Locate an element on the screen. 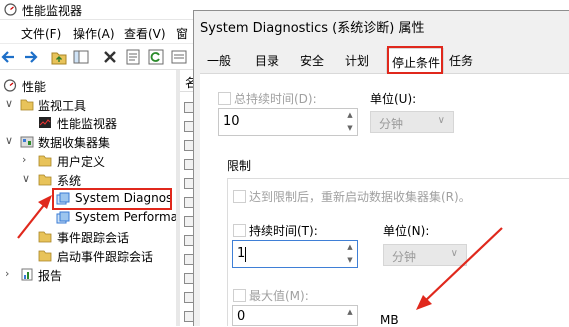 The height and width of the screenshot is (327, 569). export-list-icon is located at coordinates (179, 57).